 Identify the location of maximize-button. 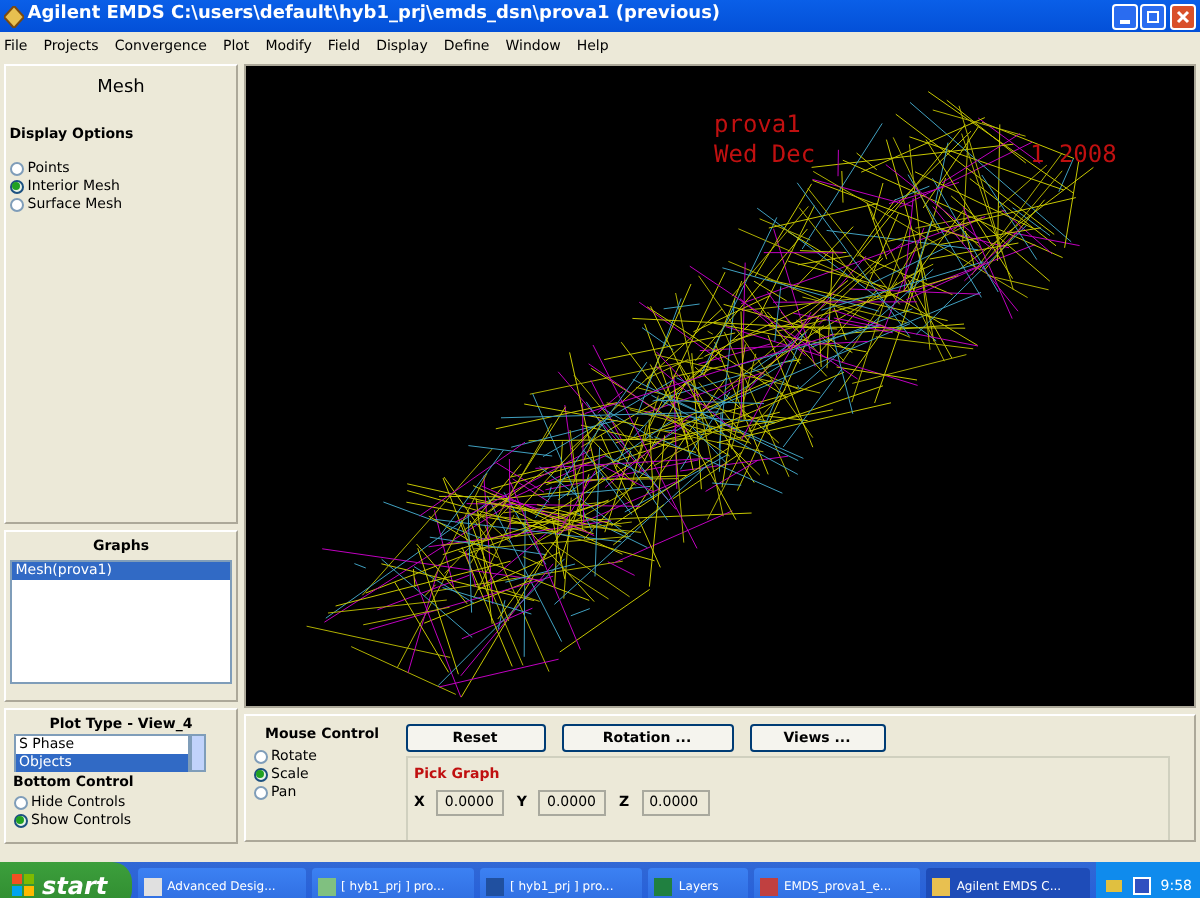
(1153, 16).